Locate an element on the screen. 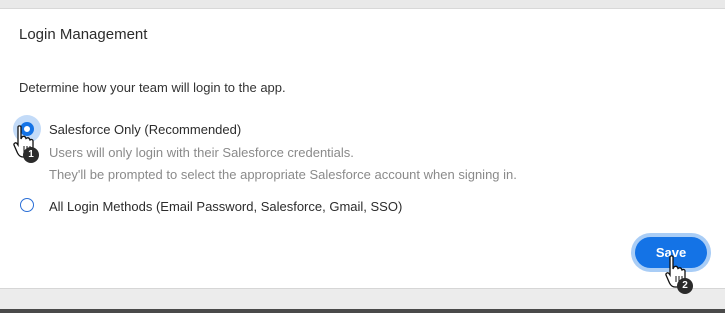 The image size is (725, 313). bottom-edge is located at coordinates (362, 311).